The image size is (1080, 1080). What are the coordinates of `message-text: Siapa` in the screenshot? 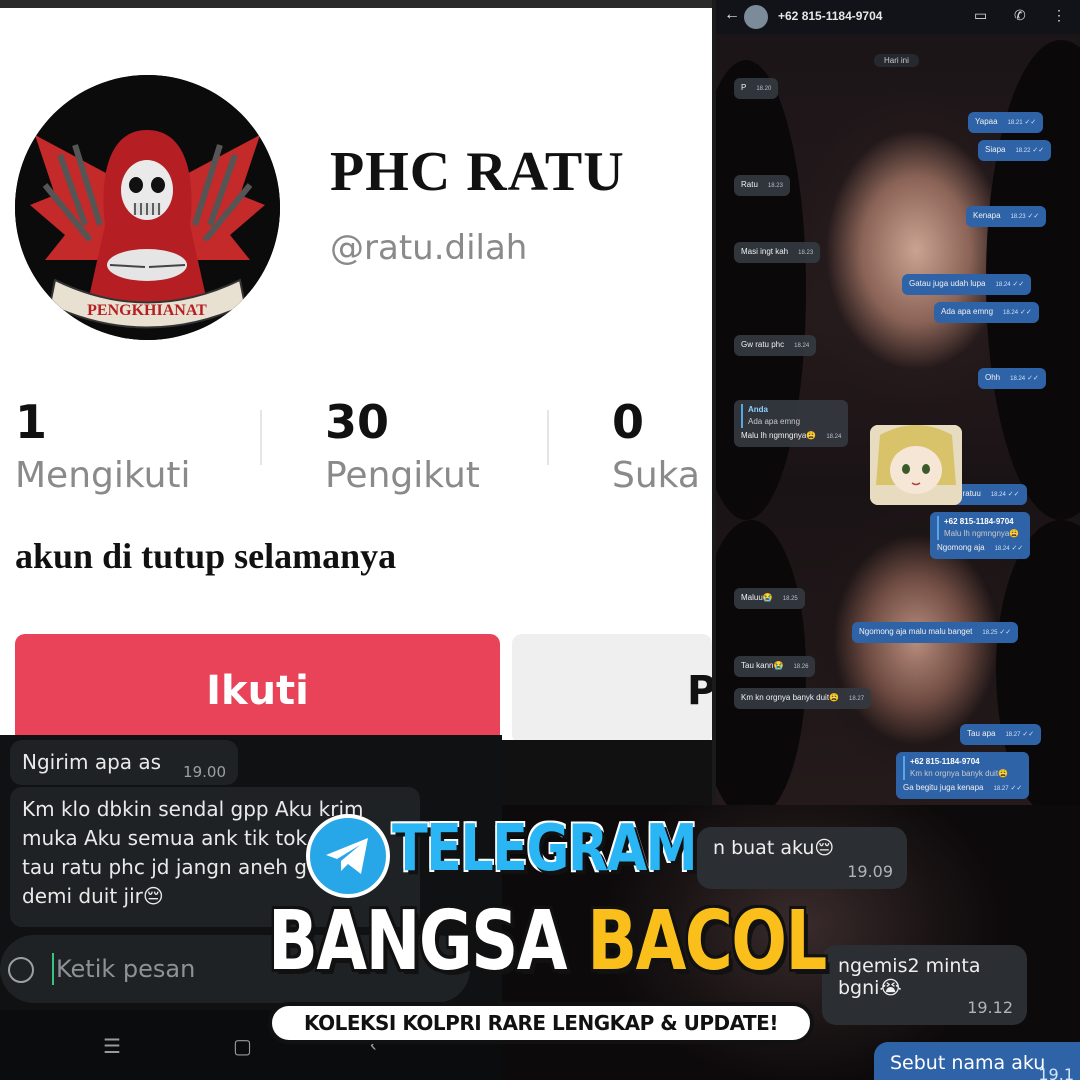 It's located at (995, 149).